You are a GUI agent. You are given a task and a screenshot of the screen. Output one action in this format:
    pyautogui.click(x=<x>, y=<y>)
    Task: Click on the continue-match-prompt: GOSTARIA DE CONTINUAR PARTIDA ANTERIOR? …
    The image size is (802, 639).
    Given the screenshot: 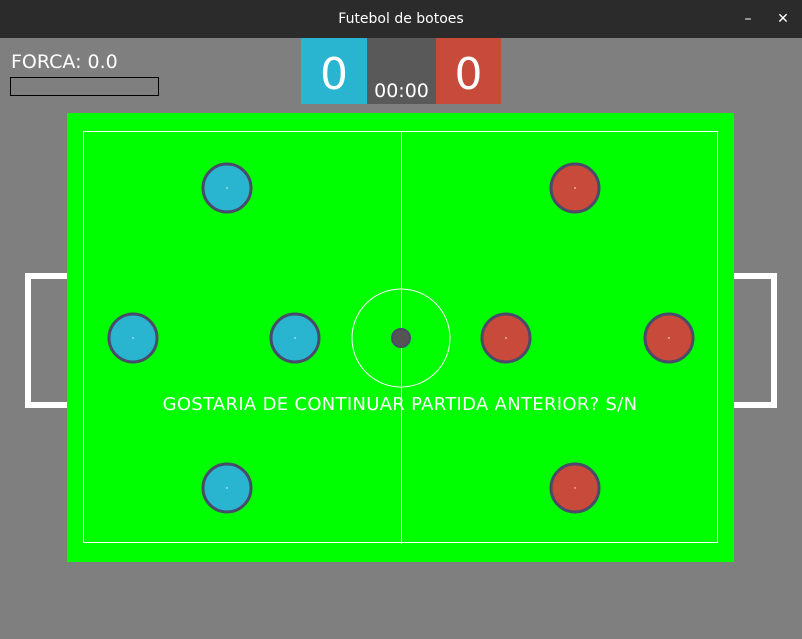 What is the action you would take?
    pyautogui.click(x=400, y=404)
    